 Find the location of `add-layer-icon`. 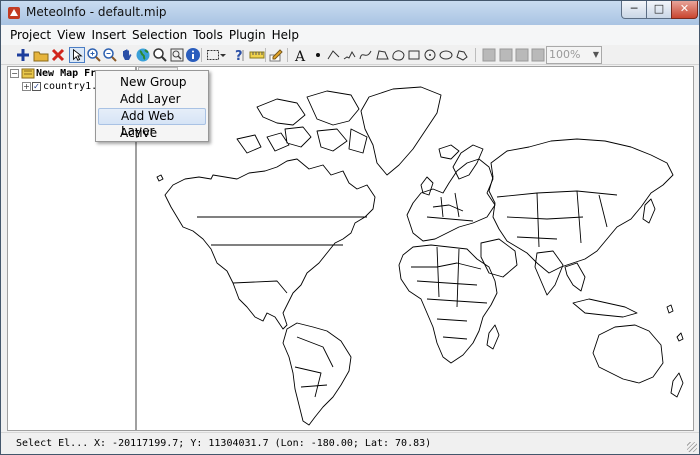

add-layer-icon is located at coordinates (23, 55).